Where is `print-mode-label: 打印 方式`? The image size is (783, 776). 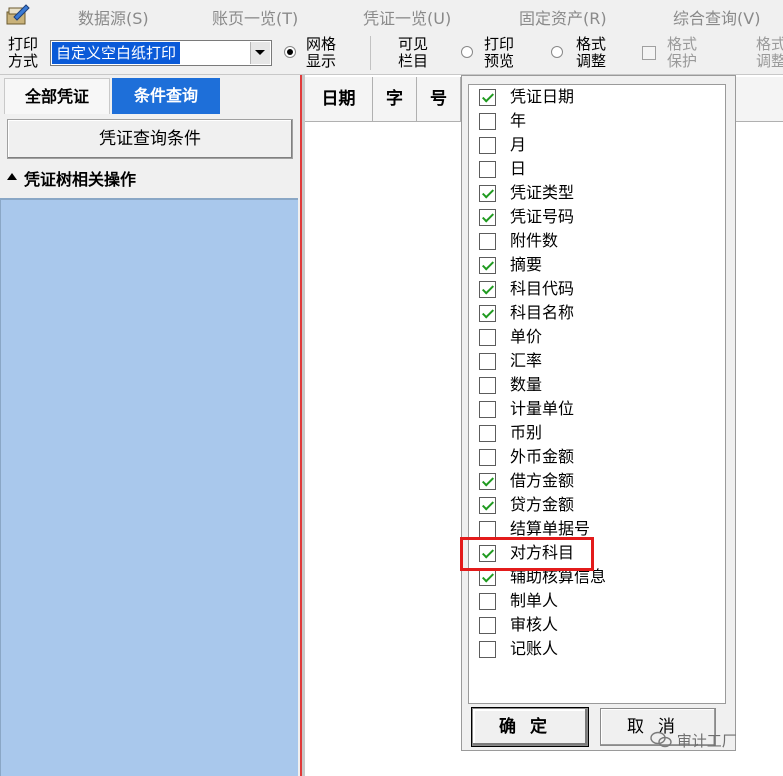 print-mode-label: 打印 方式 is located at coordinates (23, 52).